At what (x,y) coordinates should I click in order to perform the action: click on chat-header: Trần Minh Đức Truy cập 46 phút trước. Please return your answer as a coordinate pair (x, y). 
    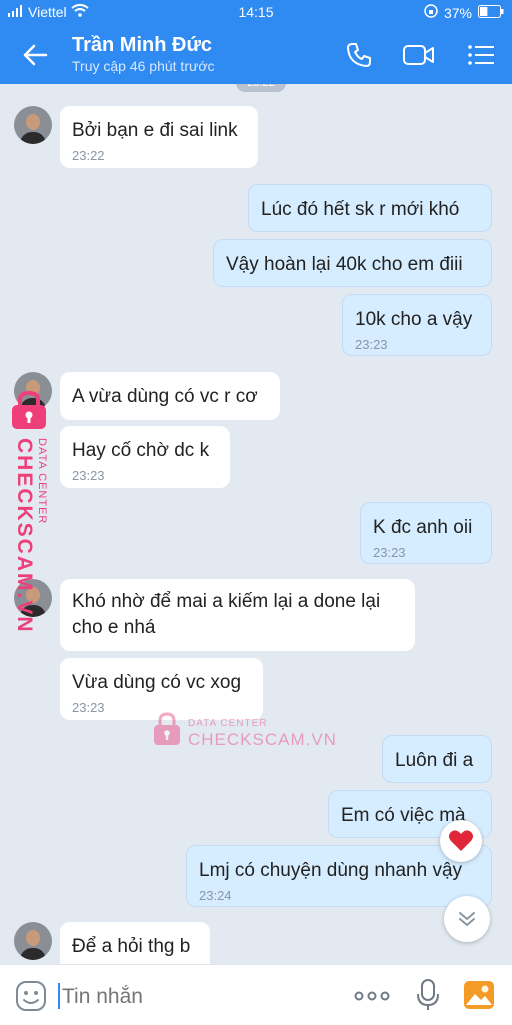
    Looking at the image, I should click on (256, 54).